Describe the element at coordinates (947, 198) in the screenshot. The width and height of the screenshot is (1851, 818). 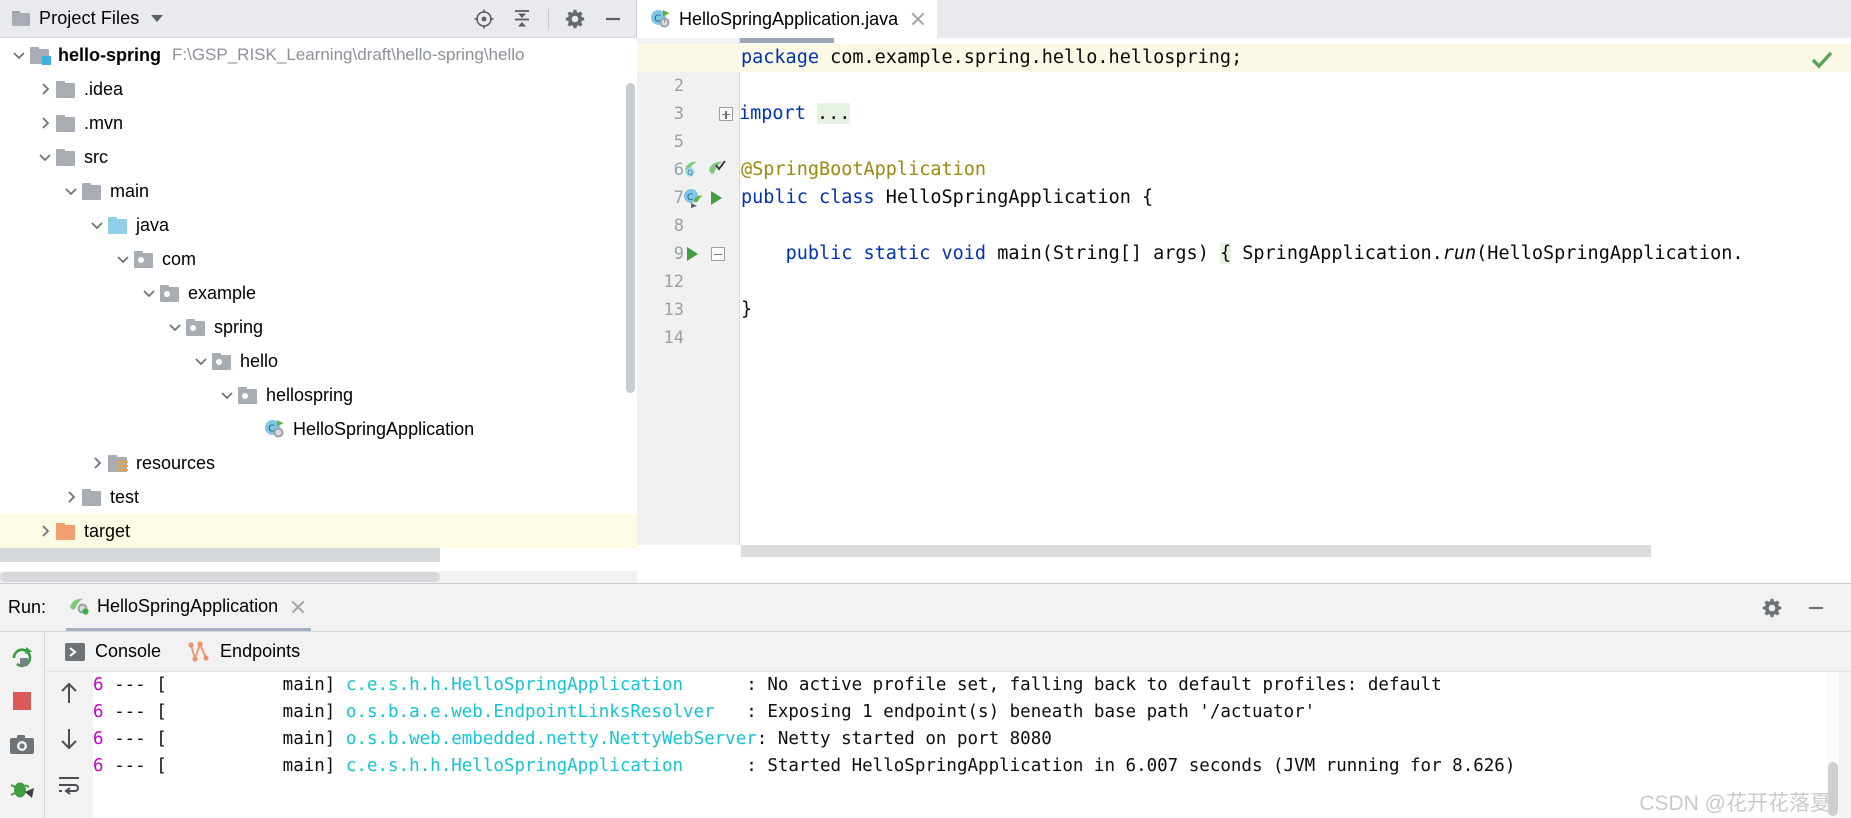
I see `code-line: public class HelloSpringApplication {` at that location.